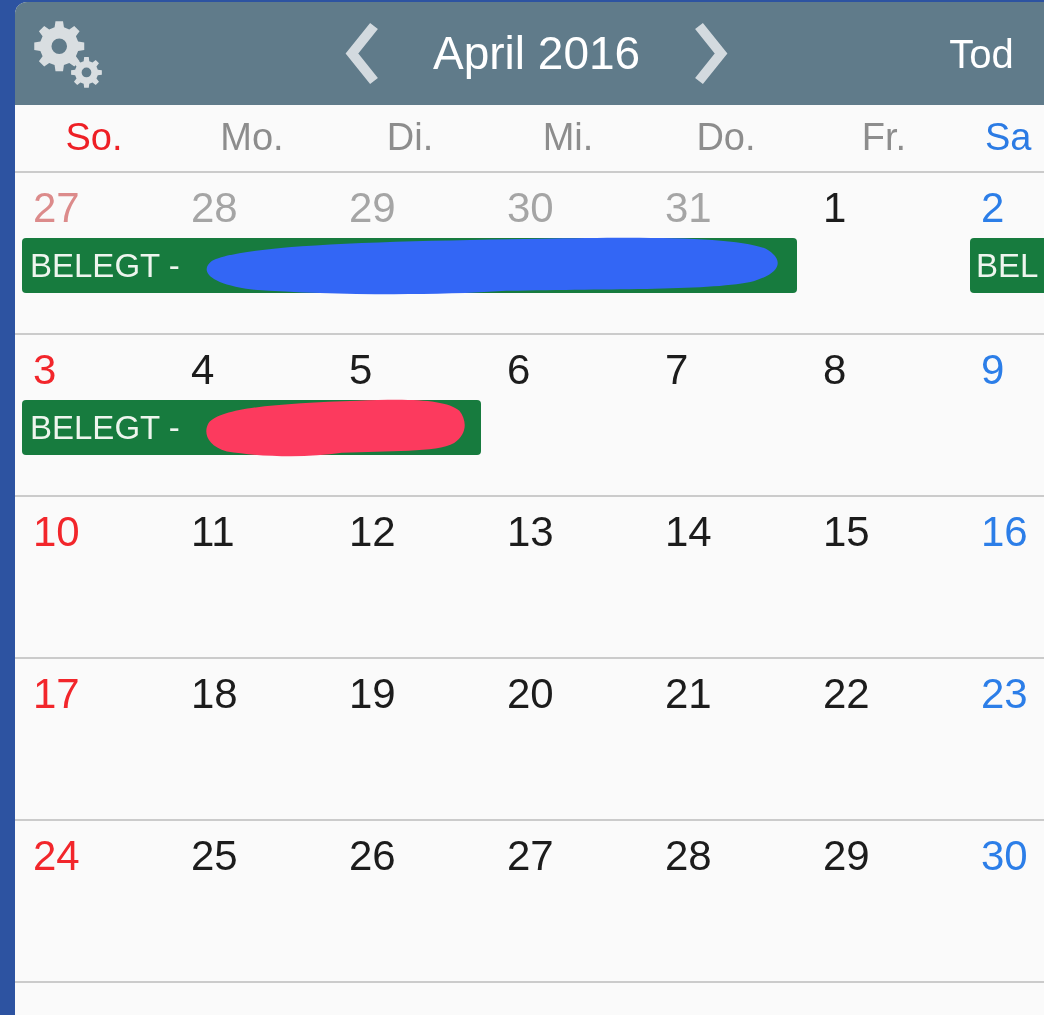  I want to click on day-number: 5, so click(361, 370).